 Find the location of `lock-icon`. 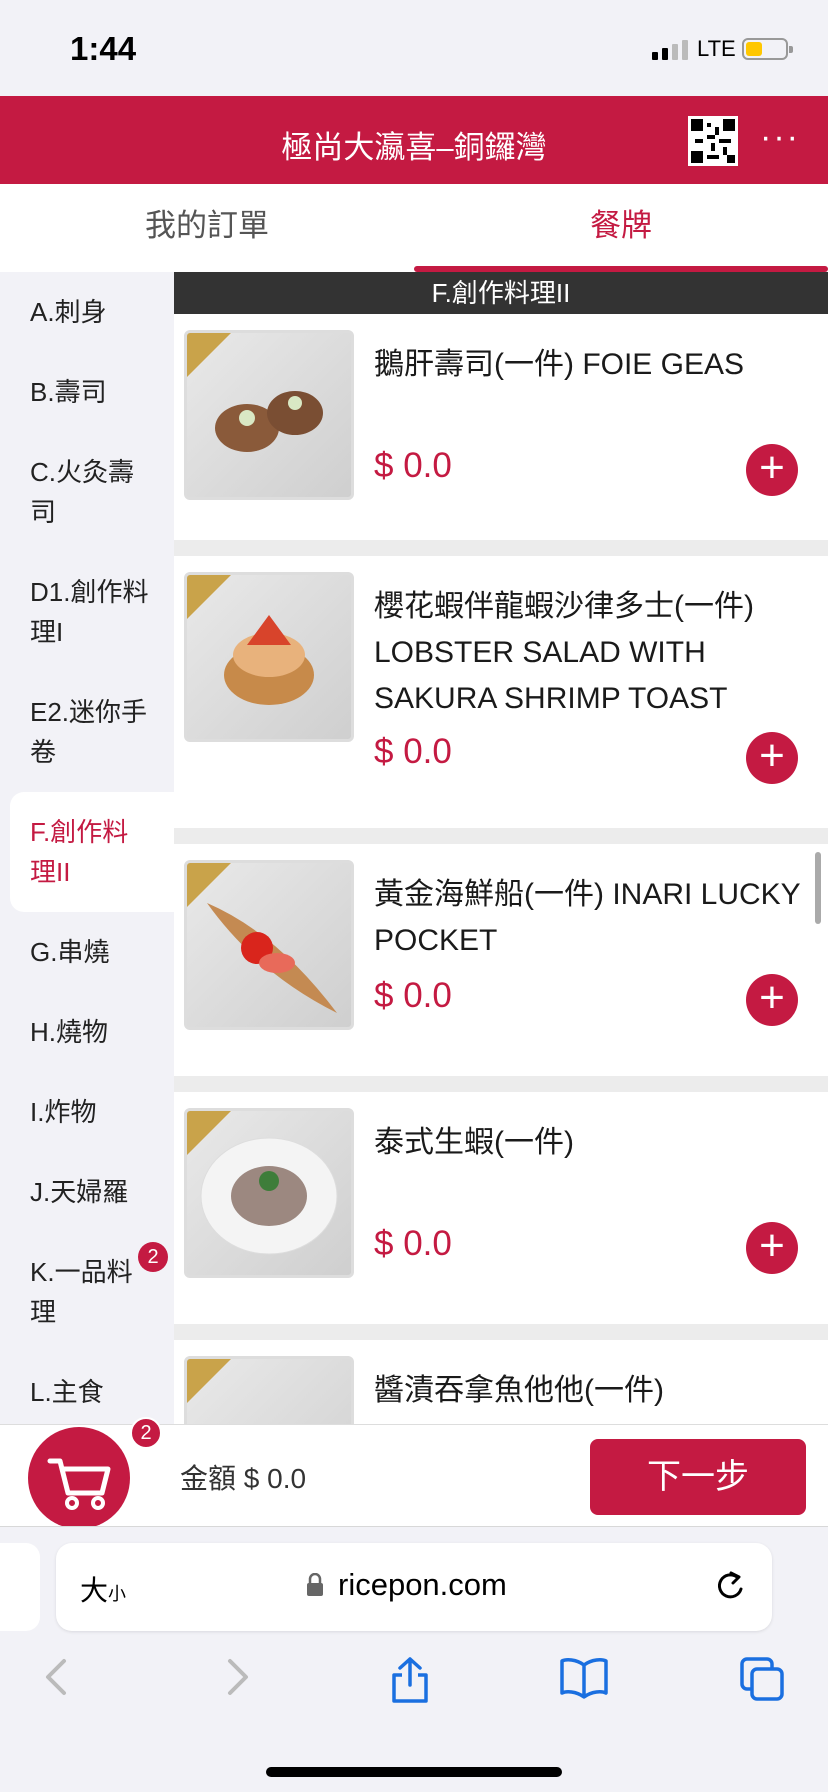

lock-icon is located at coordinates (315, 1584).